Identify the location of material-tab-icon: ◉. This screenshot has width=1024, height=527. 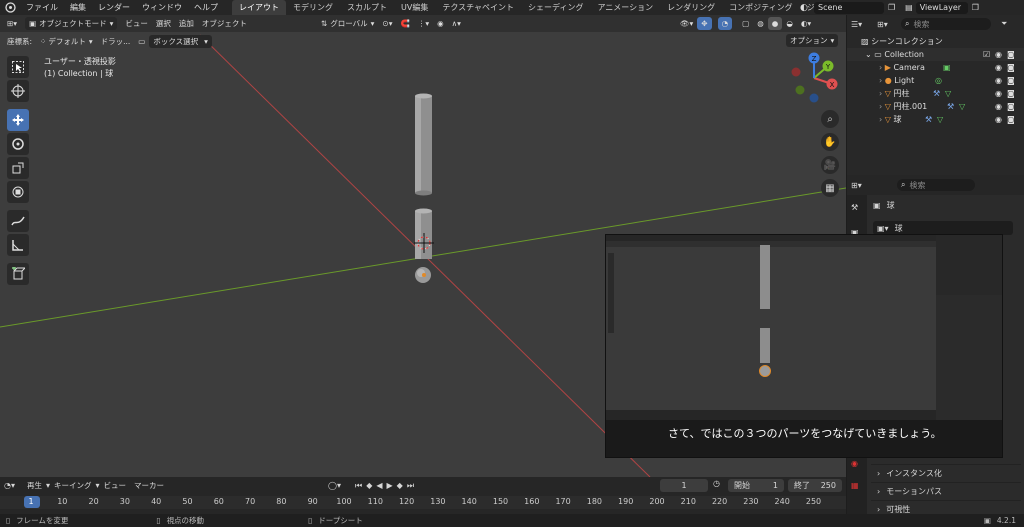
(854, 463).